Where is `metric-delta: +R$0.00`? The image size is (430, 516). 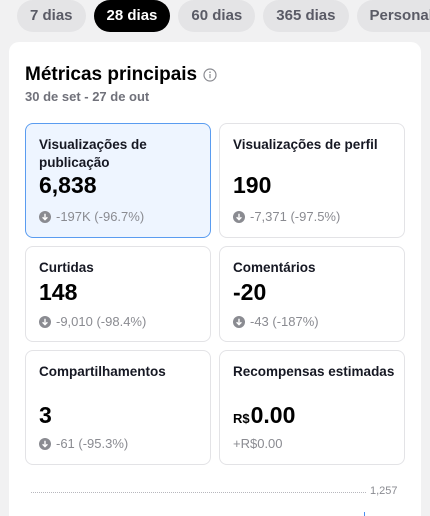
metric-delta: +R$0.00 is located at coordinates (258, 443).